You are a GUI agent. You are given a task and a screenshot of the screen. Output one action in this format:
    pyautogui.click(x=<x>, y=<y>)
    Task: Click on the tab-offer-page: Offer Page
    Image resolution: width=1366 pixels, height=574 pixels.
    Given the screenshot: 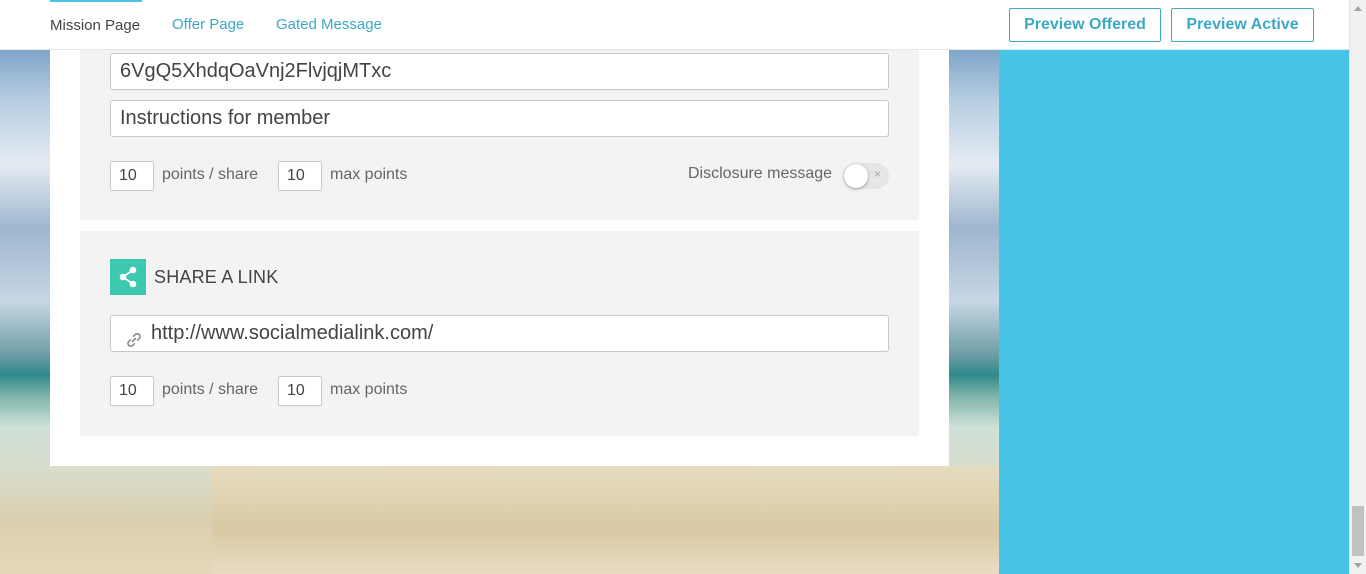 What is the action you would take?
    pyautogui.click(x=208, y=25)
    